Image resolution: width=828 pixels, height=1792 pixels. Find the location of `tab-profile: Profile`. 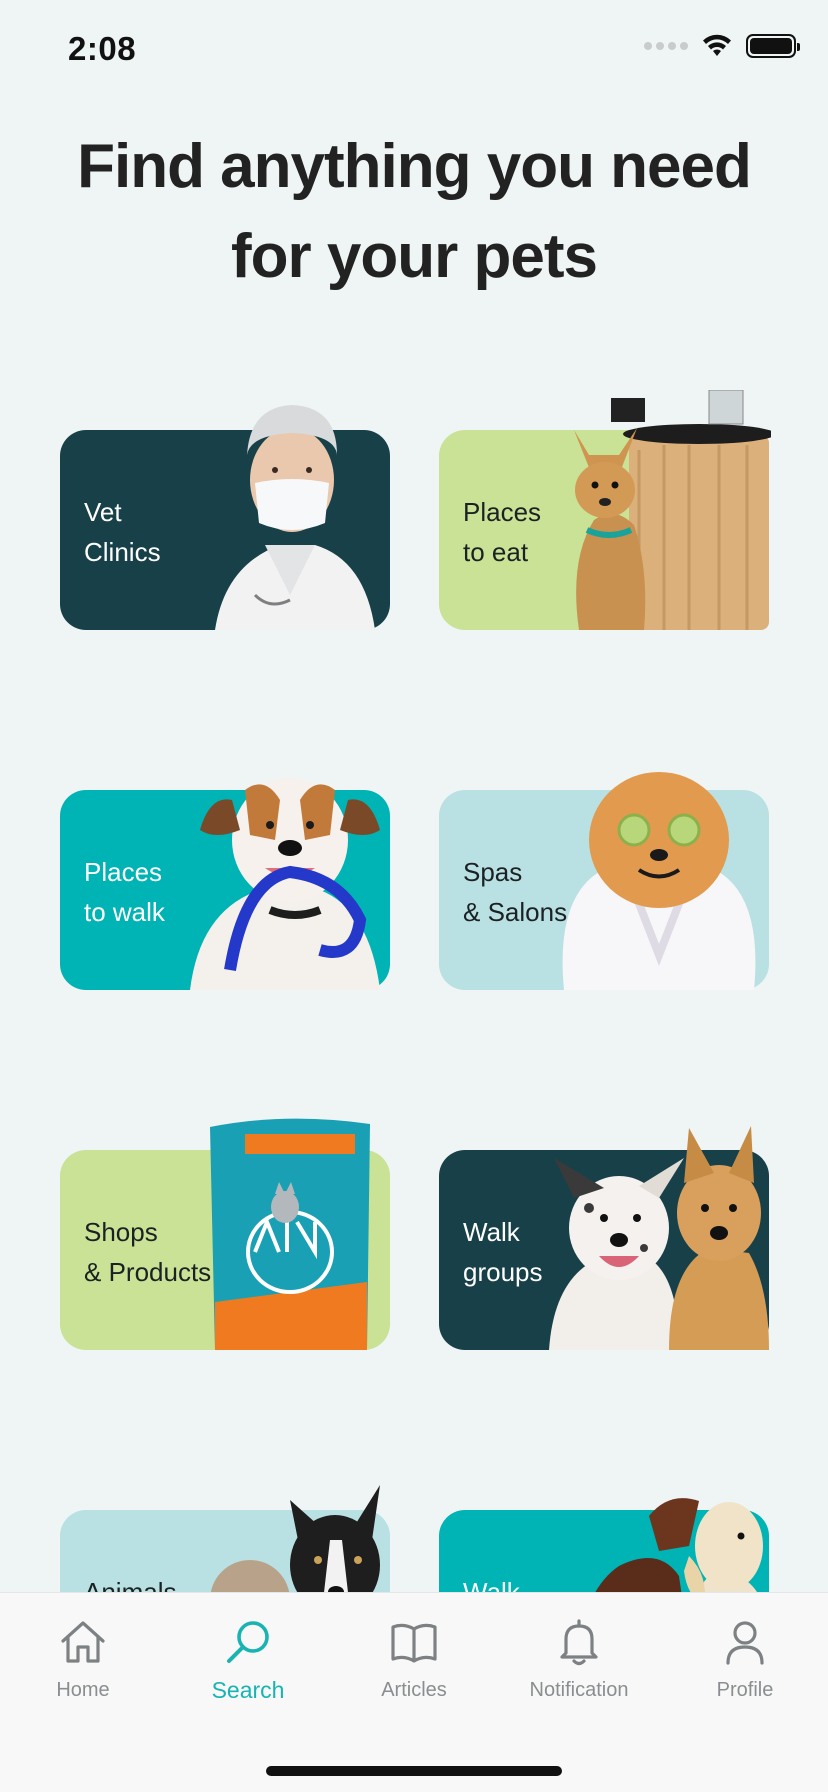

tab-profile: Profile is located at coordinates (745, 1659).